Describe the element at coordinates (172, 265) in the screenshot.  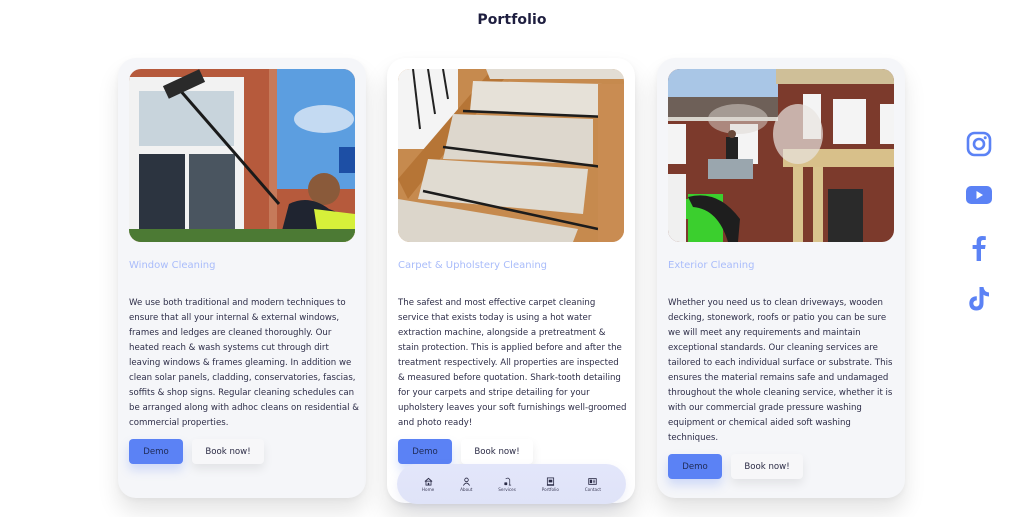
I see `card-title: Window Cleaning` at that location.